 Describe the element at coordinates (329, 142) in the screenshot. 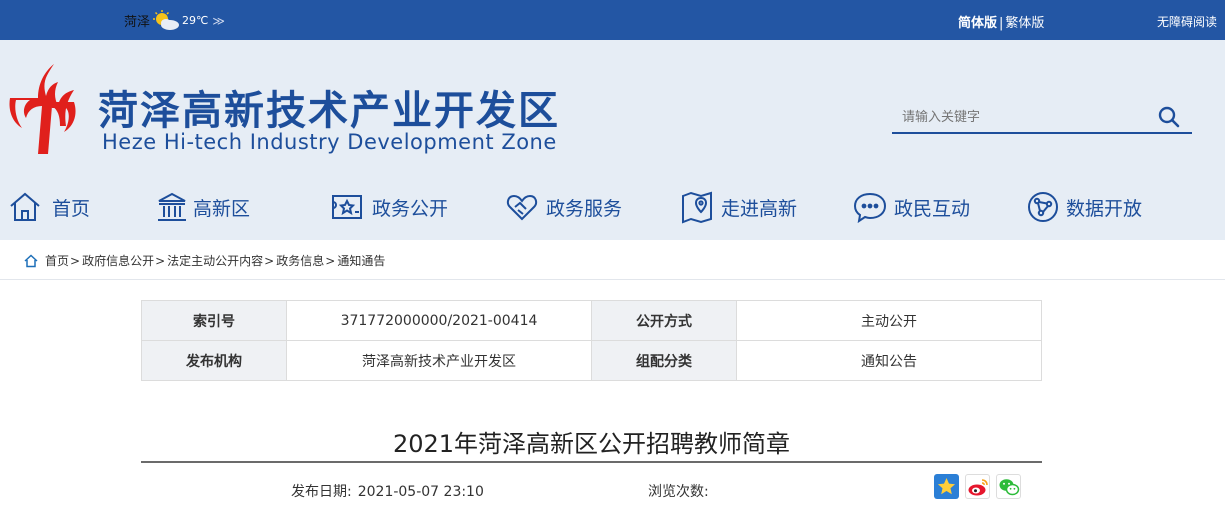

I see `site-subtitle: Heze Hi-tech Industry Development Zone` at that location.